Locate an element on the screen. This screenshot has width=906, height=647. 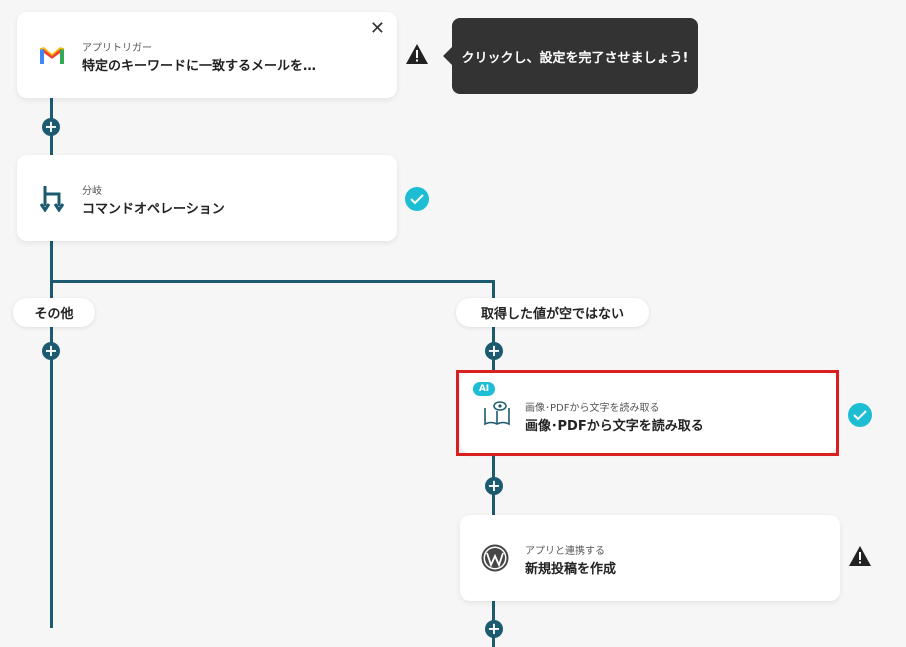
branch-label-other: その他 is located at coordinates (54, 312).